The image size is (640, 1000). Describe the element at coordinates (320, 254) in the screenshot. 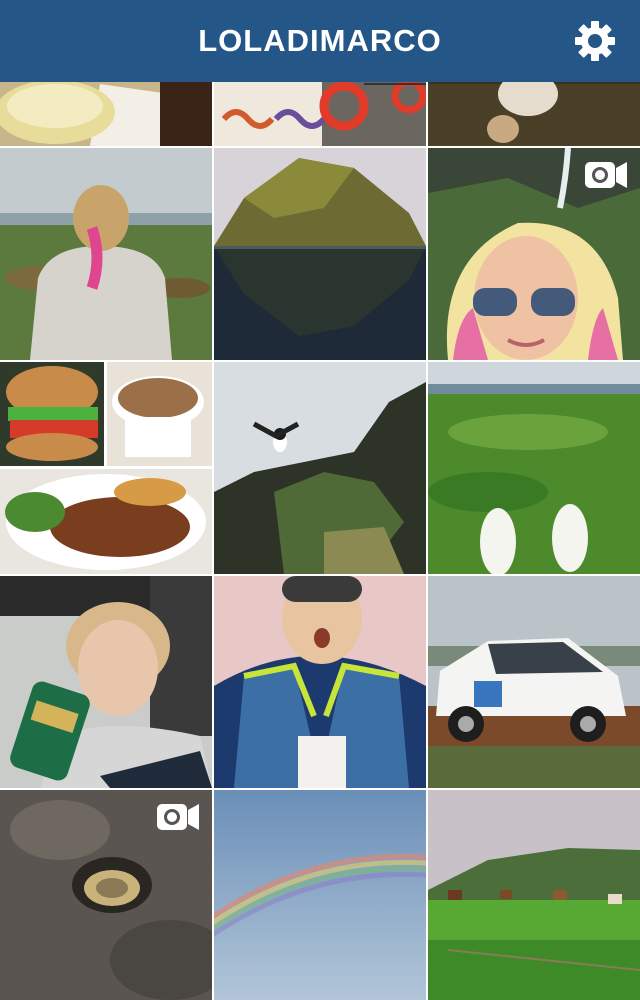

I see `post-rock-mountain-lake` at that location.